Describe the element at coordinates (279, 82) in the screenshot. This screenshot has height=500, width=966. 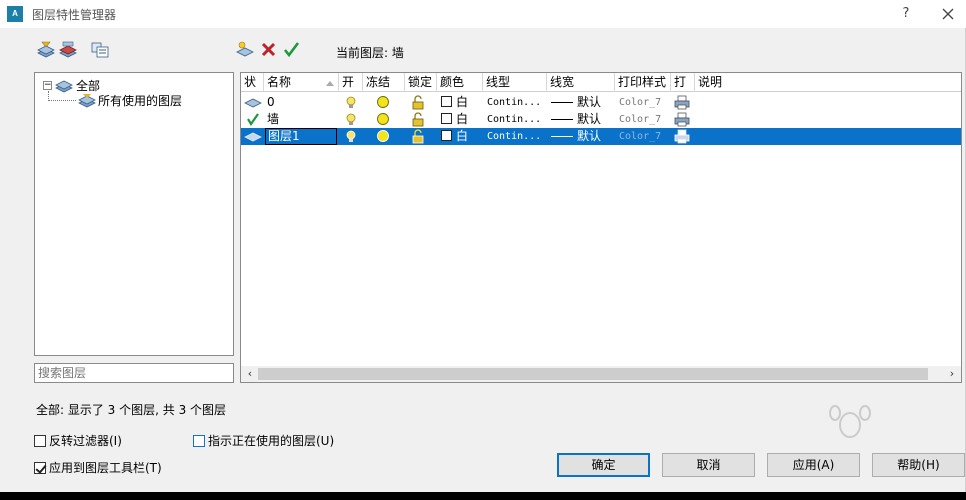
I see `column-header-name-label: 名称` at that location.